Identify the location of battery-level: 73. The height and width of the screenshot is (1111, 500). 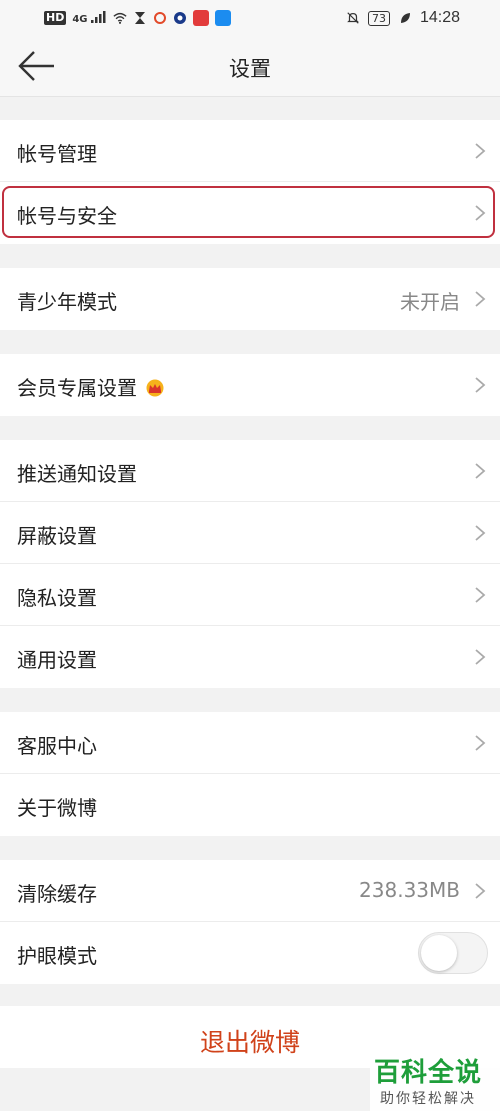
(378, 18).